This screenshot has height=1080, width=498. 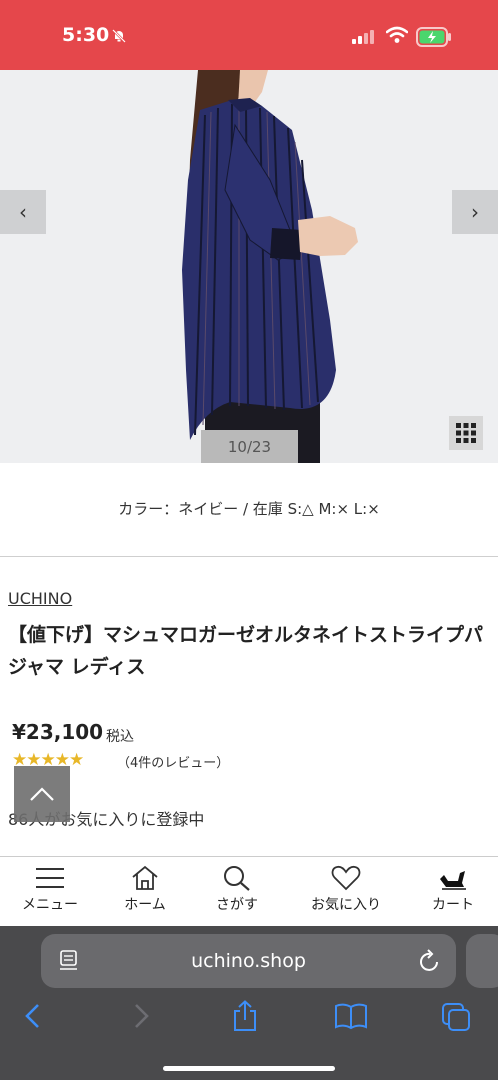 I want to click on signal-icon, so click(x=363, y=37).